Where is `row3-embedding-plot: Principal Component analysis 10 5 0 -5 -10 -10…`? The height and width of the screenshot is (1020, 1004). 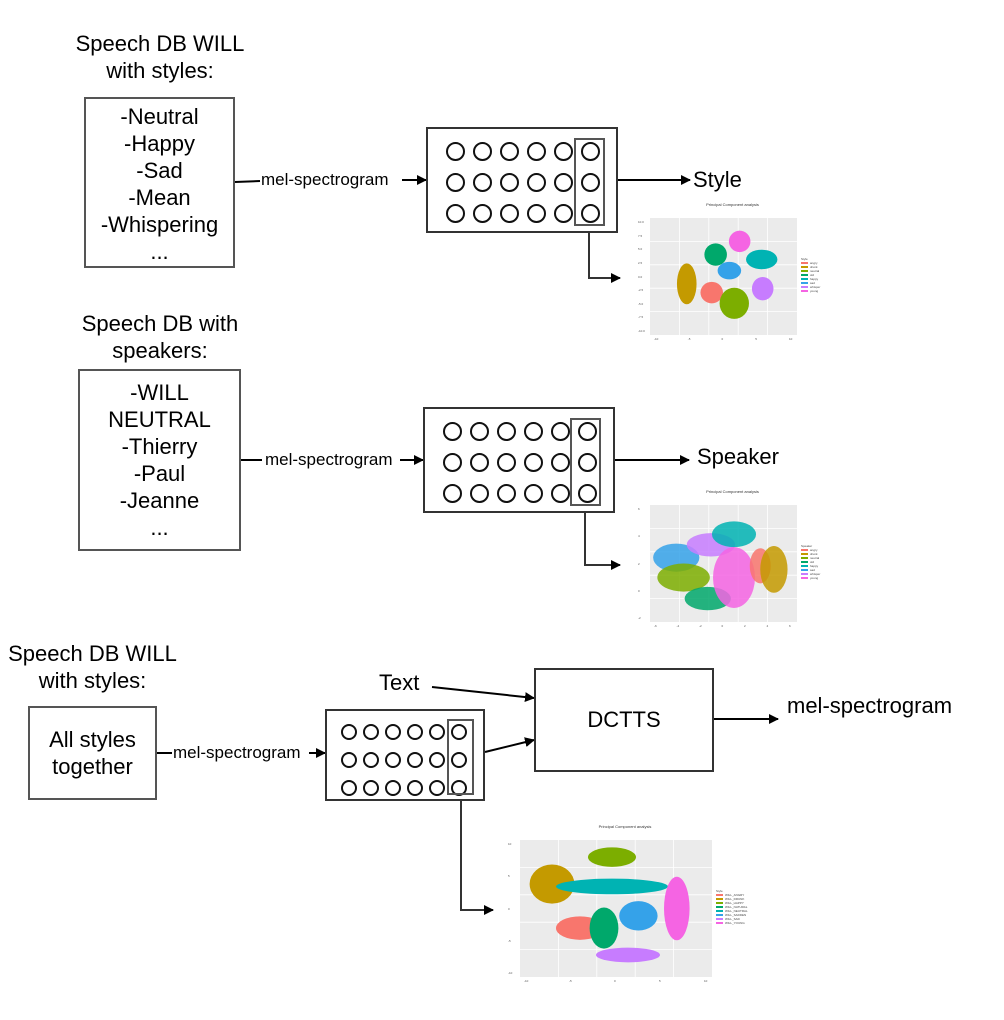
row3-embedding-plot: Principal Component analysis 10 5 0 -5 -10 -10… is located at coordinates (625, 907).